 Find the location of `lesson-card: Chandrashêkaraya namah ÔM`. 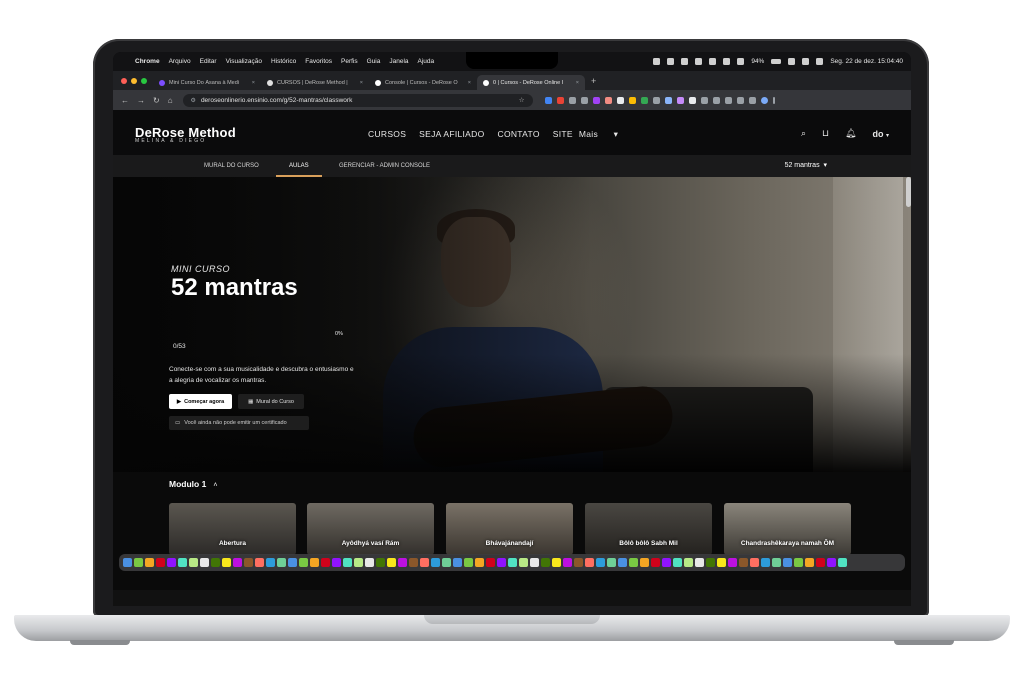

lesson-card: Chandrashêkaraya namah ÔM is located at coordinates (787, 529).